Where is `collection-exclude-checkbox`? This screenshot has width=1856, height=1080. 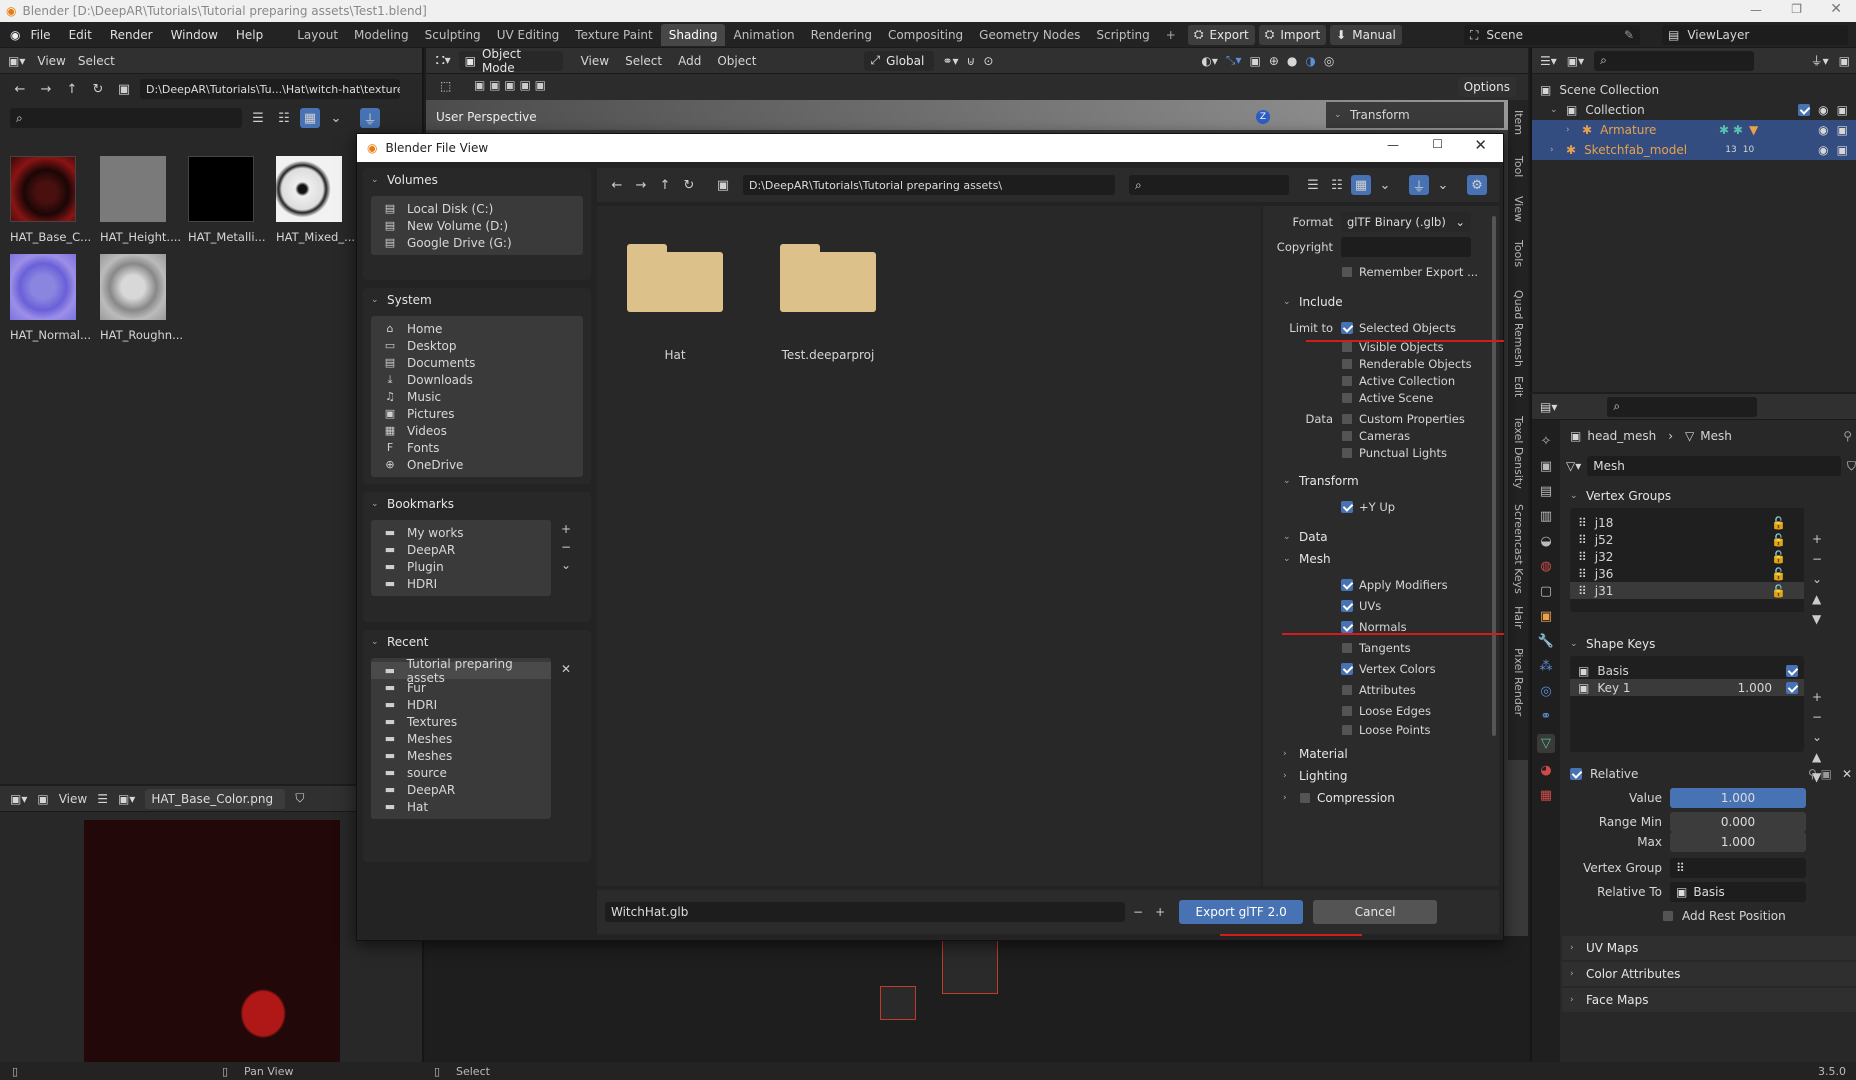 collection-exclude-checkbox is located at coordinates (1804, 110).